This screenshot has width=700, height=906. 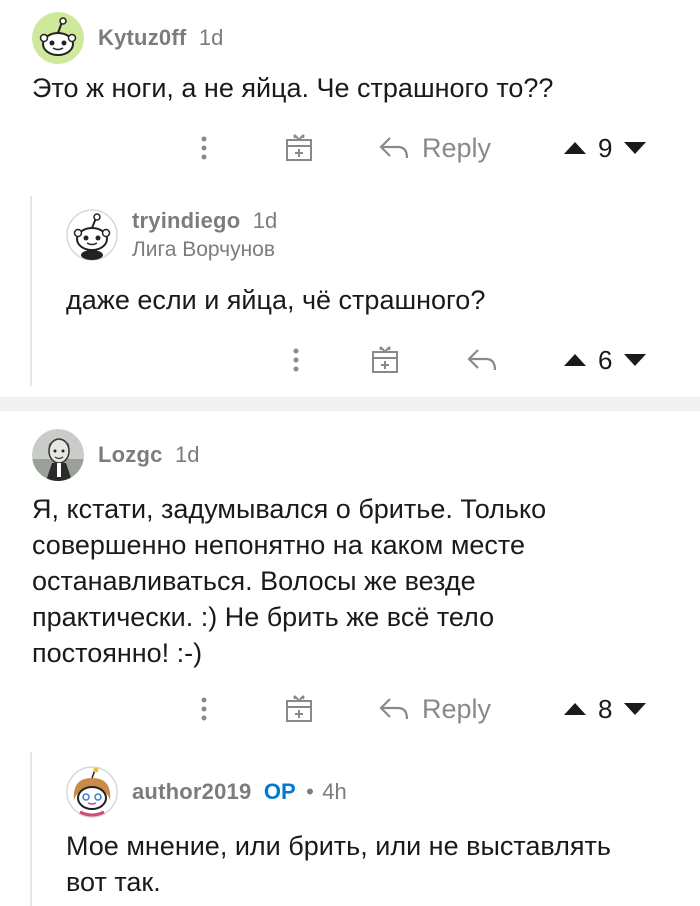 I want to click on comment-header: author2019 OP • 4h, so click(x=206, y=792).